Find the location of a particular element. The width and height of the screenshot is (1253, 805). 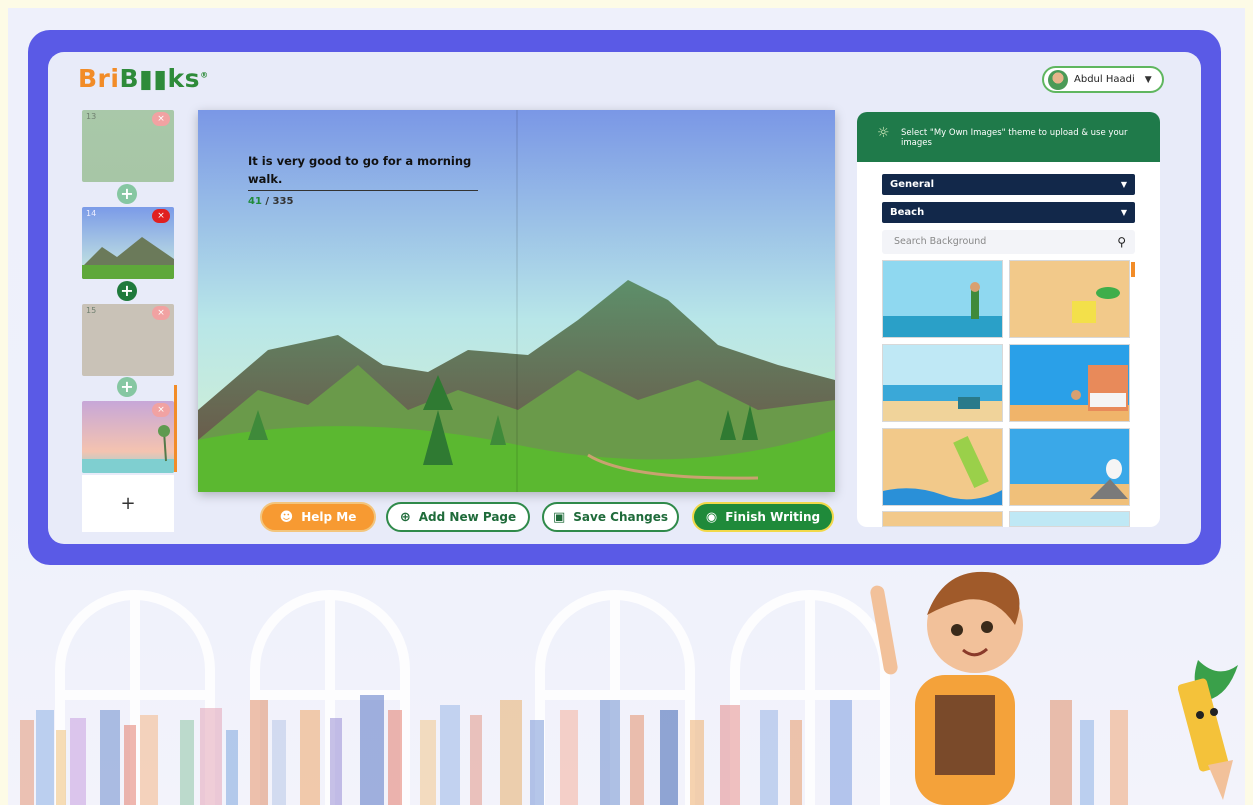

character-counter: 41 / 335 is located at coordinates (270, 201).